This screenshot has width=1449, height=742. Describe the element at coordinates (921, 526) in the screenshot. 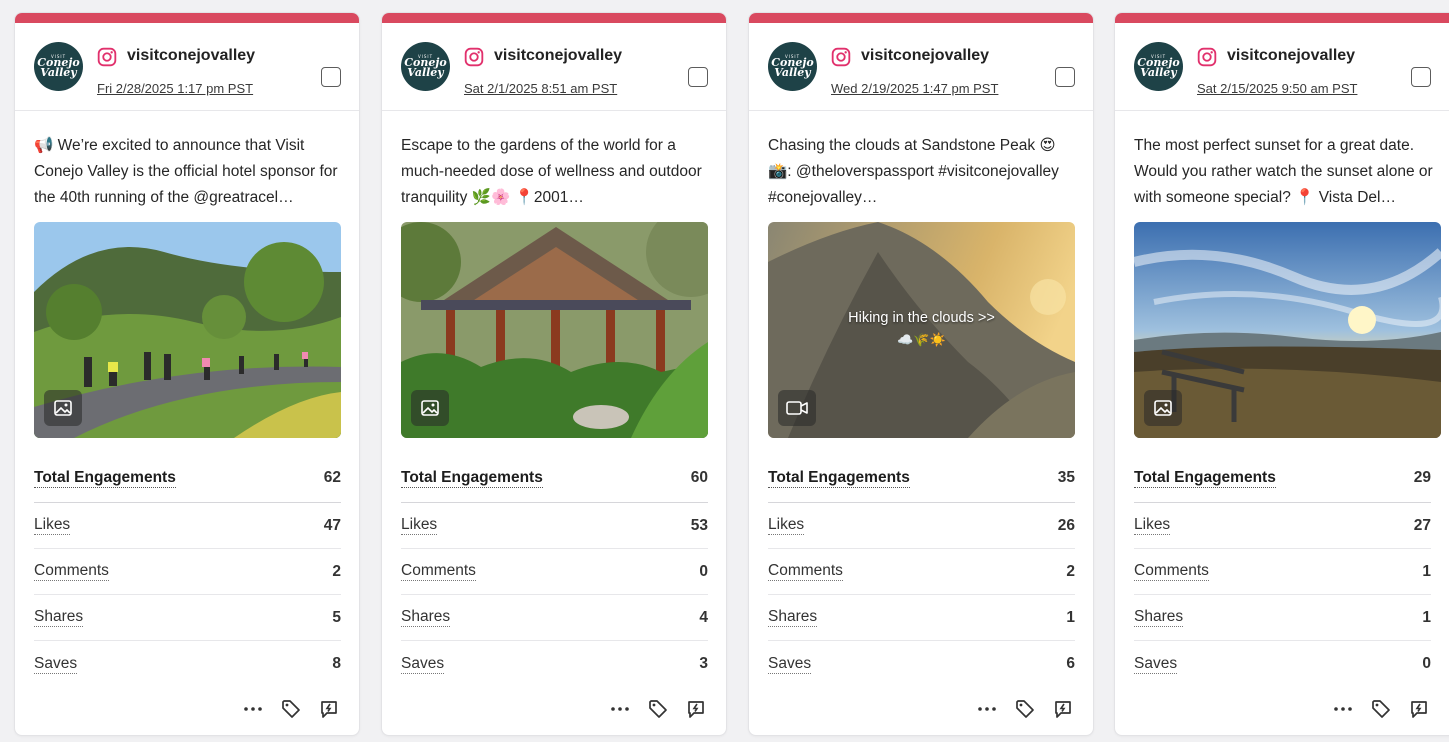

I see `metric-row-likes: Likes 26` at that location.